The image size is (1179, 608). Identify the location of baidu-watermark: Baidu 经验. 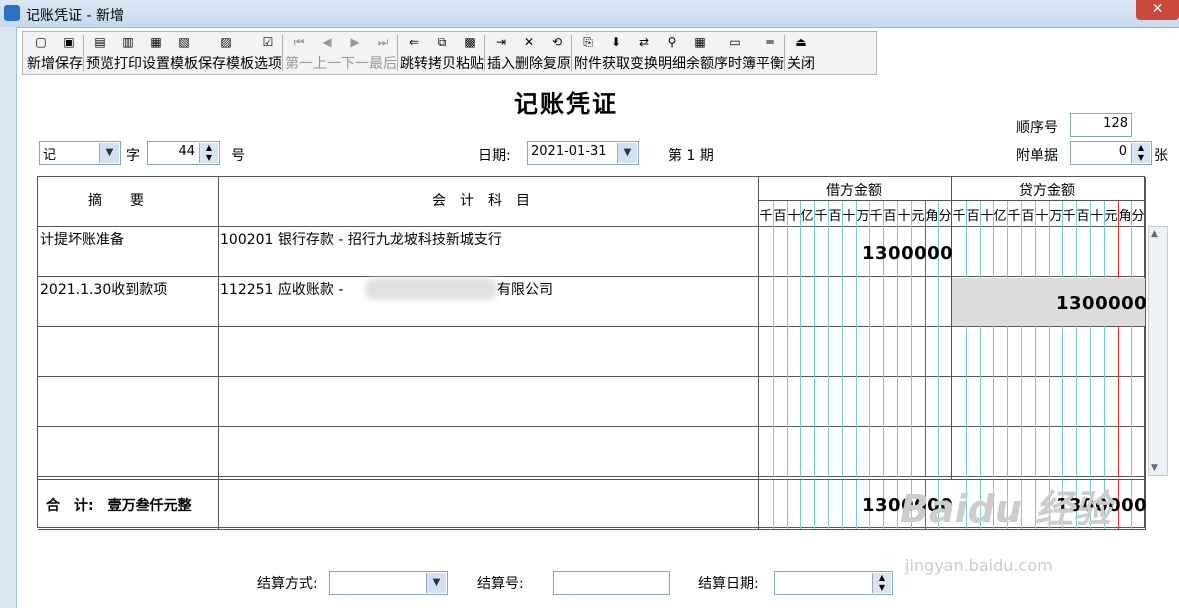
(1006, 509).